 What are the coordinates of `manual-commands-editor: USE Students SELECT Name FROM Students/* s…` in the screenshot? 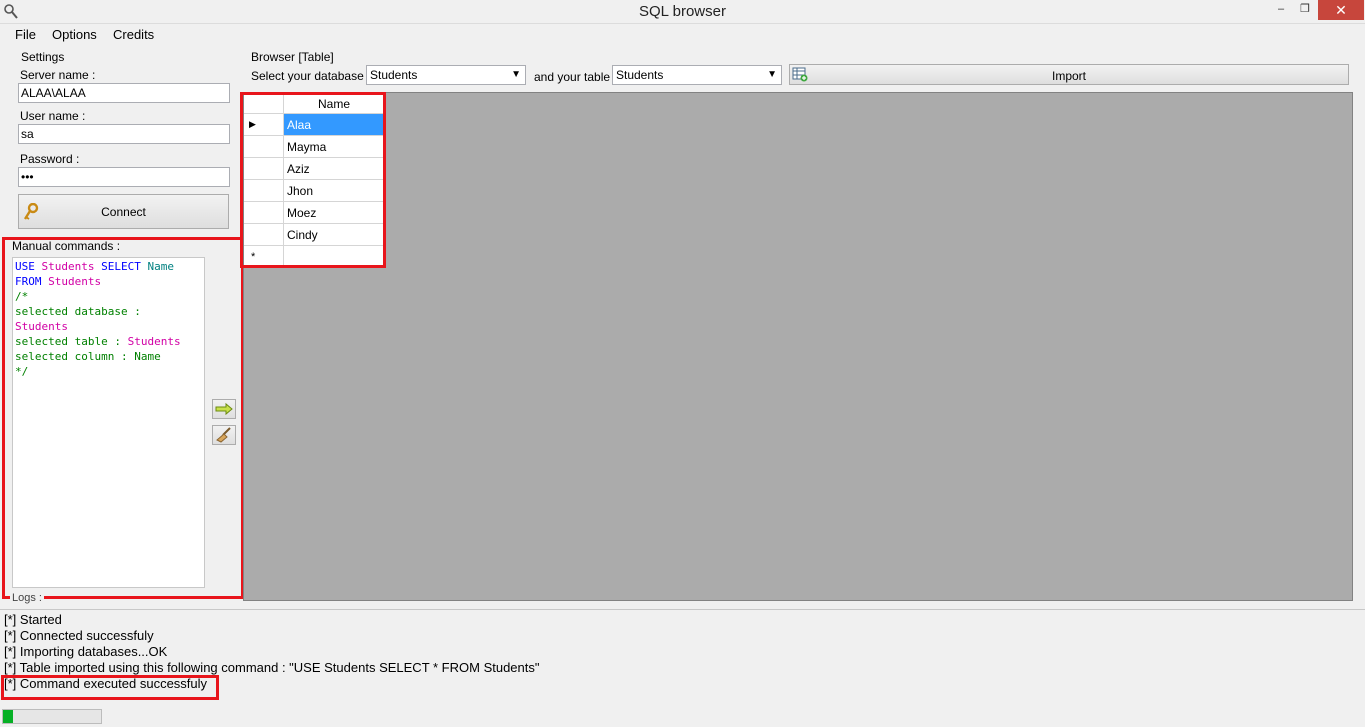 It's located at (108, 422).